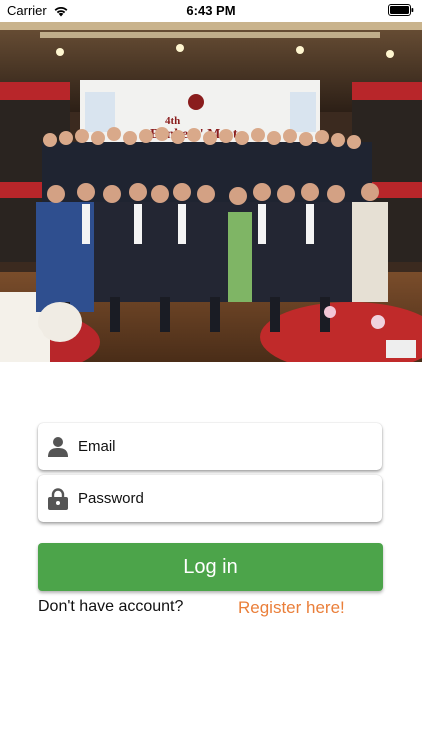  Describe the element at coordinates (210, 567) in the screenshot. I see `login-button: Log in` at that location.